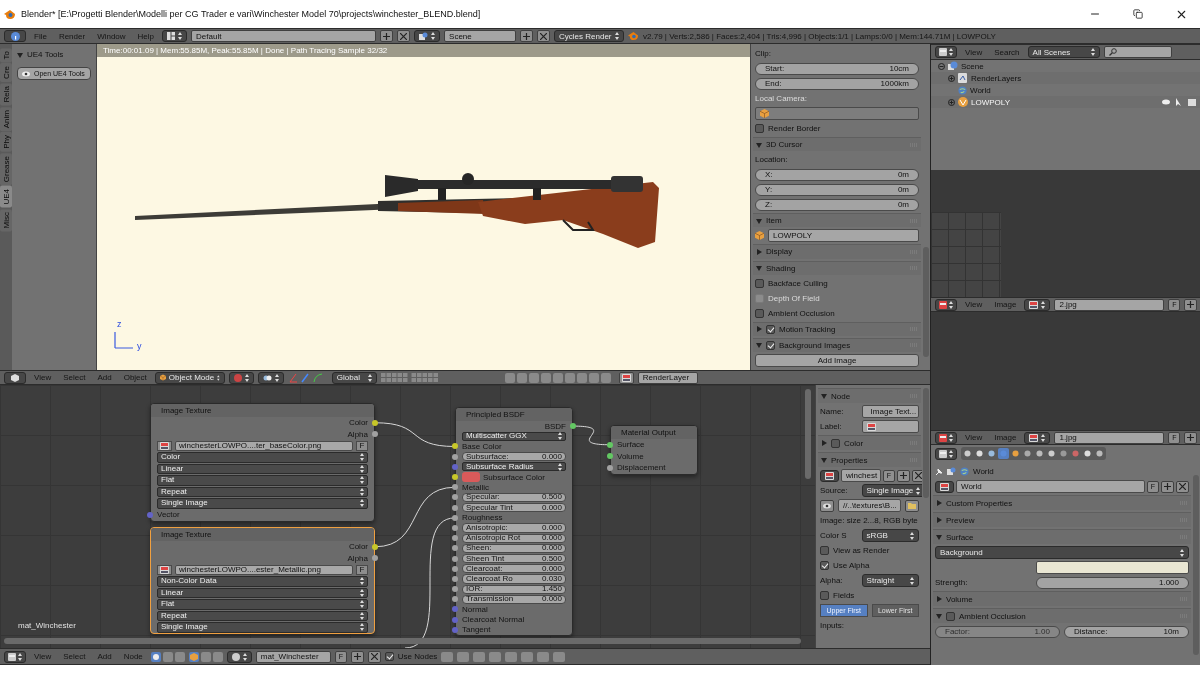 The width and height of the screenshot is (1200, 675). I want to click on node-slider: Sheen Tint 0.500, so click(514, 558).